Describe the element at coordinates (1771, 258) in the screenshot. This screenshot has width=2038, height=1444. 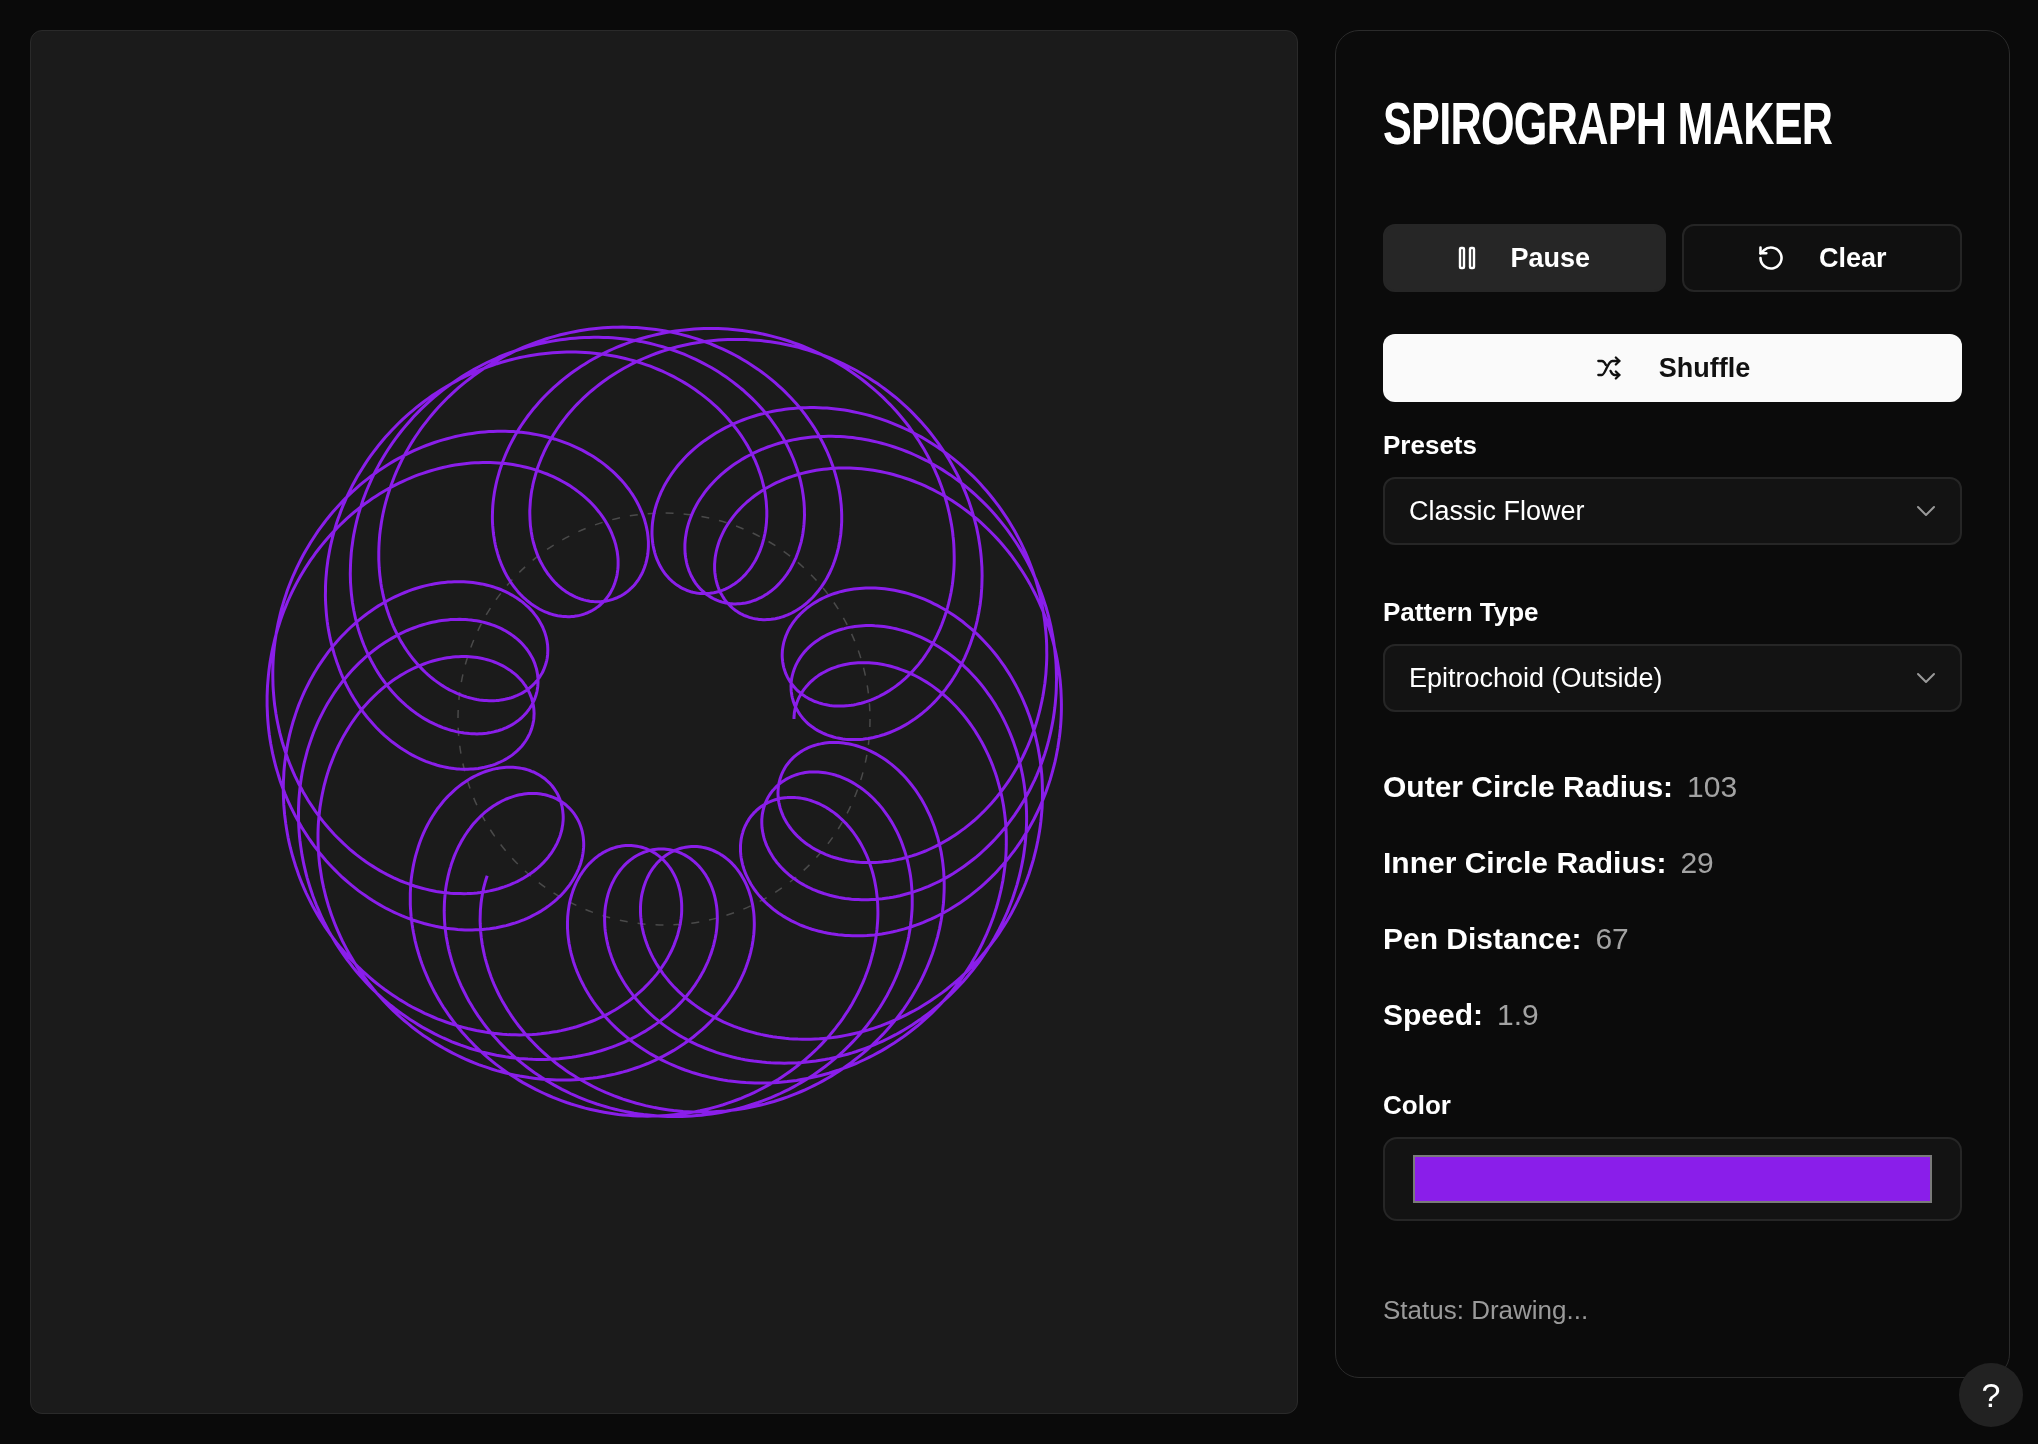
I see `reset-icon` at that location.